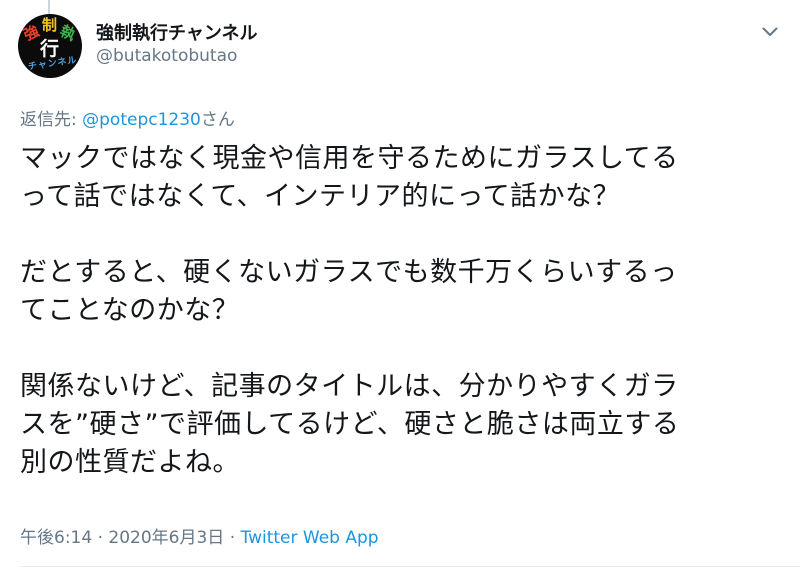 The image size is (800, 571). Describe the element at coordinates (49, 7) in the screenshot. I see `thread-connector-line` at that location.